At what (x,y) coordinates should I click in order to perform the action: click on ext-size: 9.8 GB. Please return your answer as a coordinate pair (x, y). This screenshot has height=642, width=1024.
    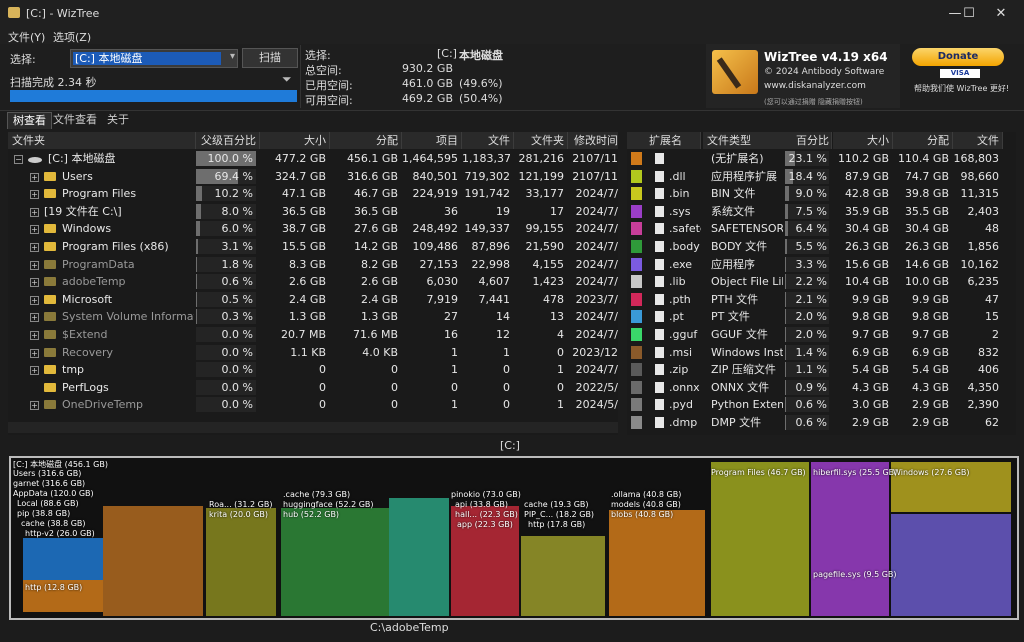
    Looking at the image, I should click on (870, 317).